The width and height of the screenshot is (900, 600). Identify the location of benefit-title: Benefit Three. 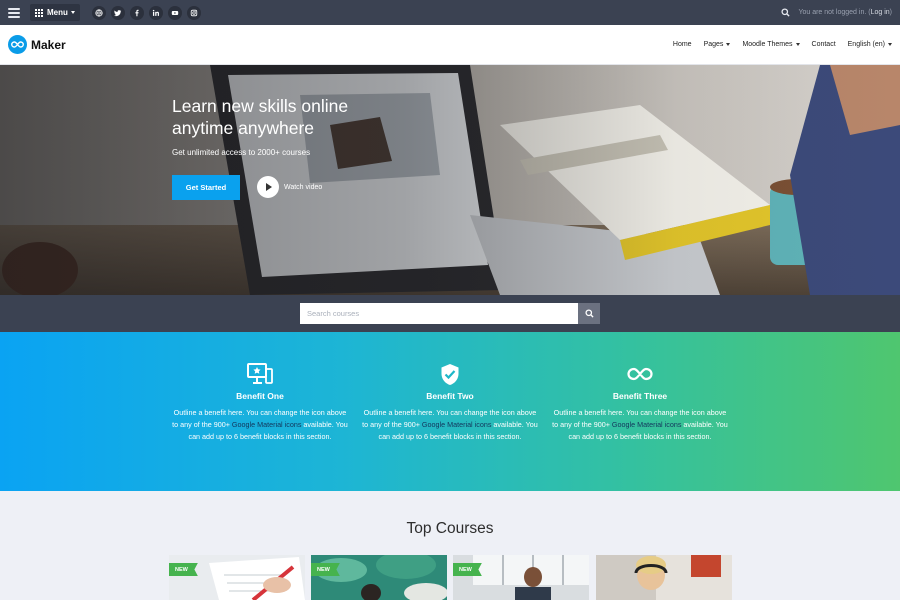
(640, 396).